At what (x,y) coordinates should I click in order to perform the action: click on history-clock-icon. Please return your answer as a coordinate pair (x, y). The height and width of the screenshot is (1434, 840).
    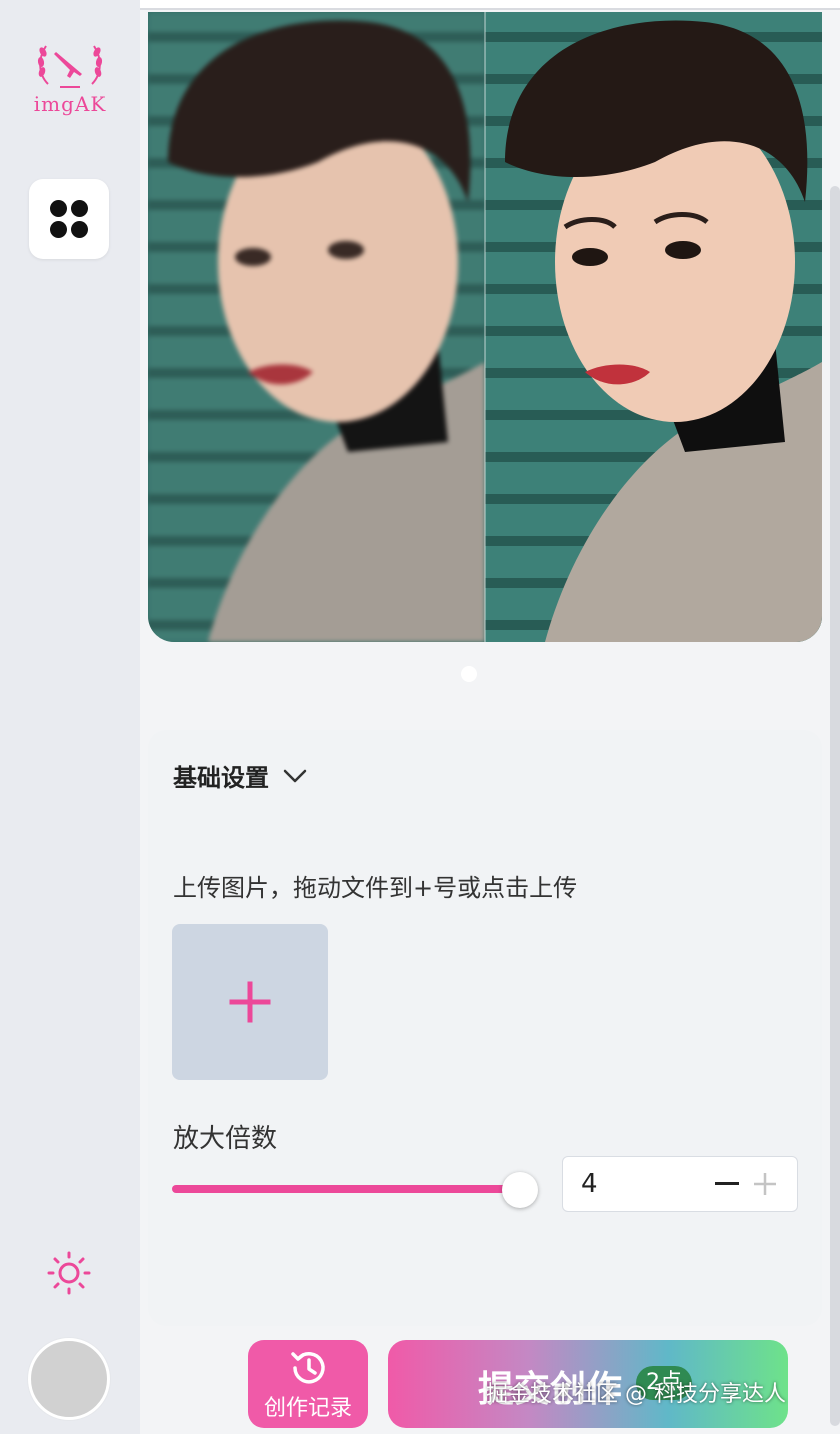
    Looking at the image, I should click on (308, 1368).